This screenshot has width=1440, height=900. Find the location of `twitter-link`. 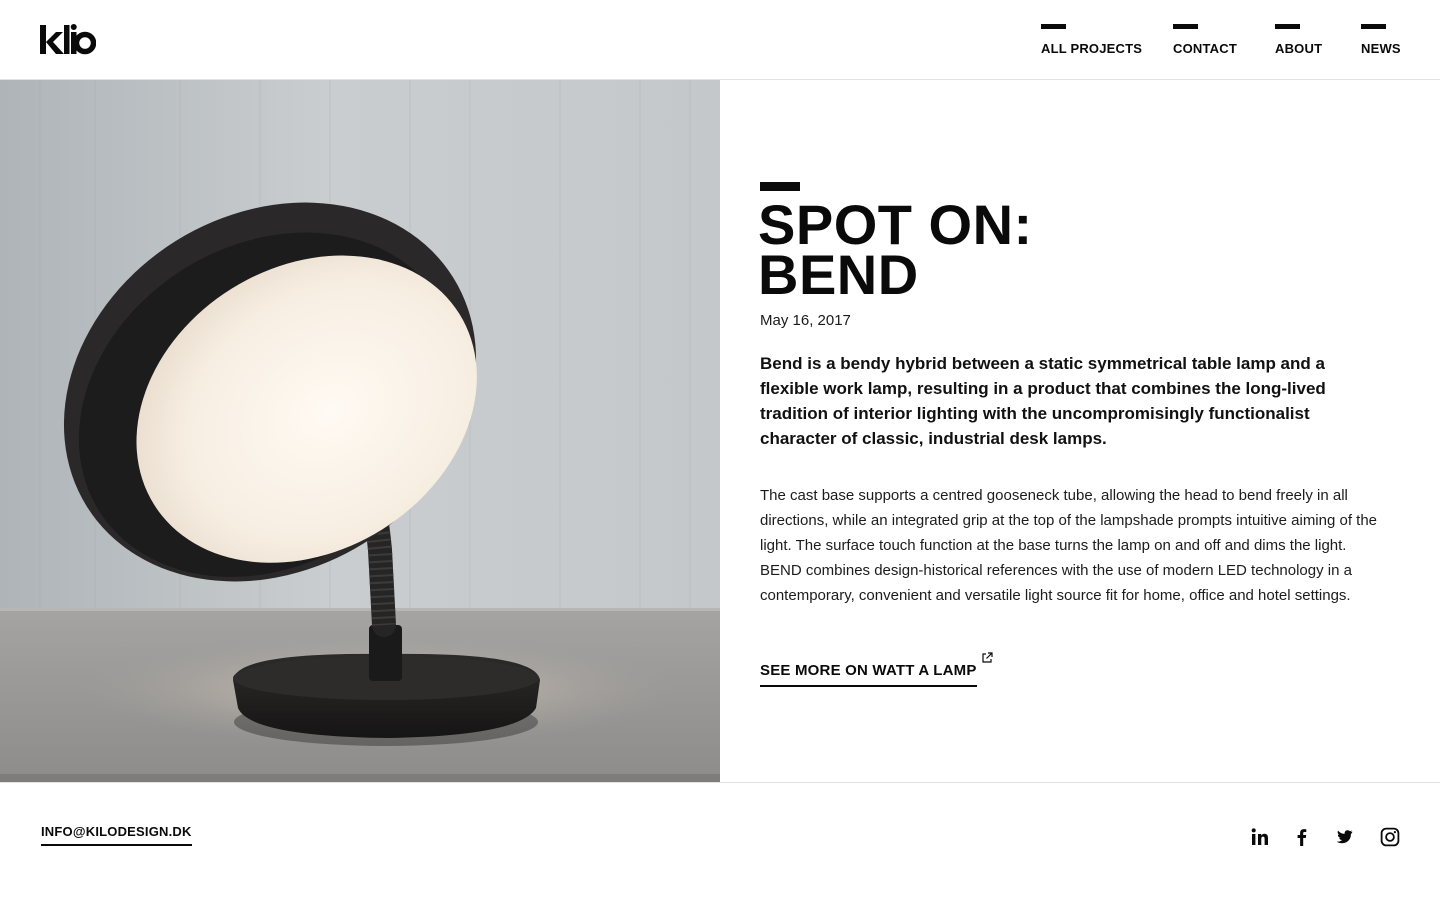

twitter-link is located at coordinates (1344, 837).